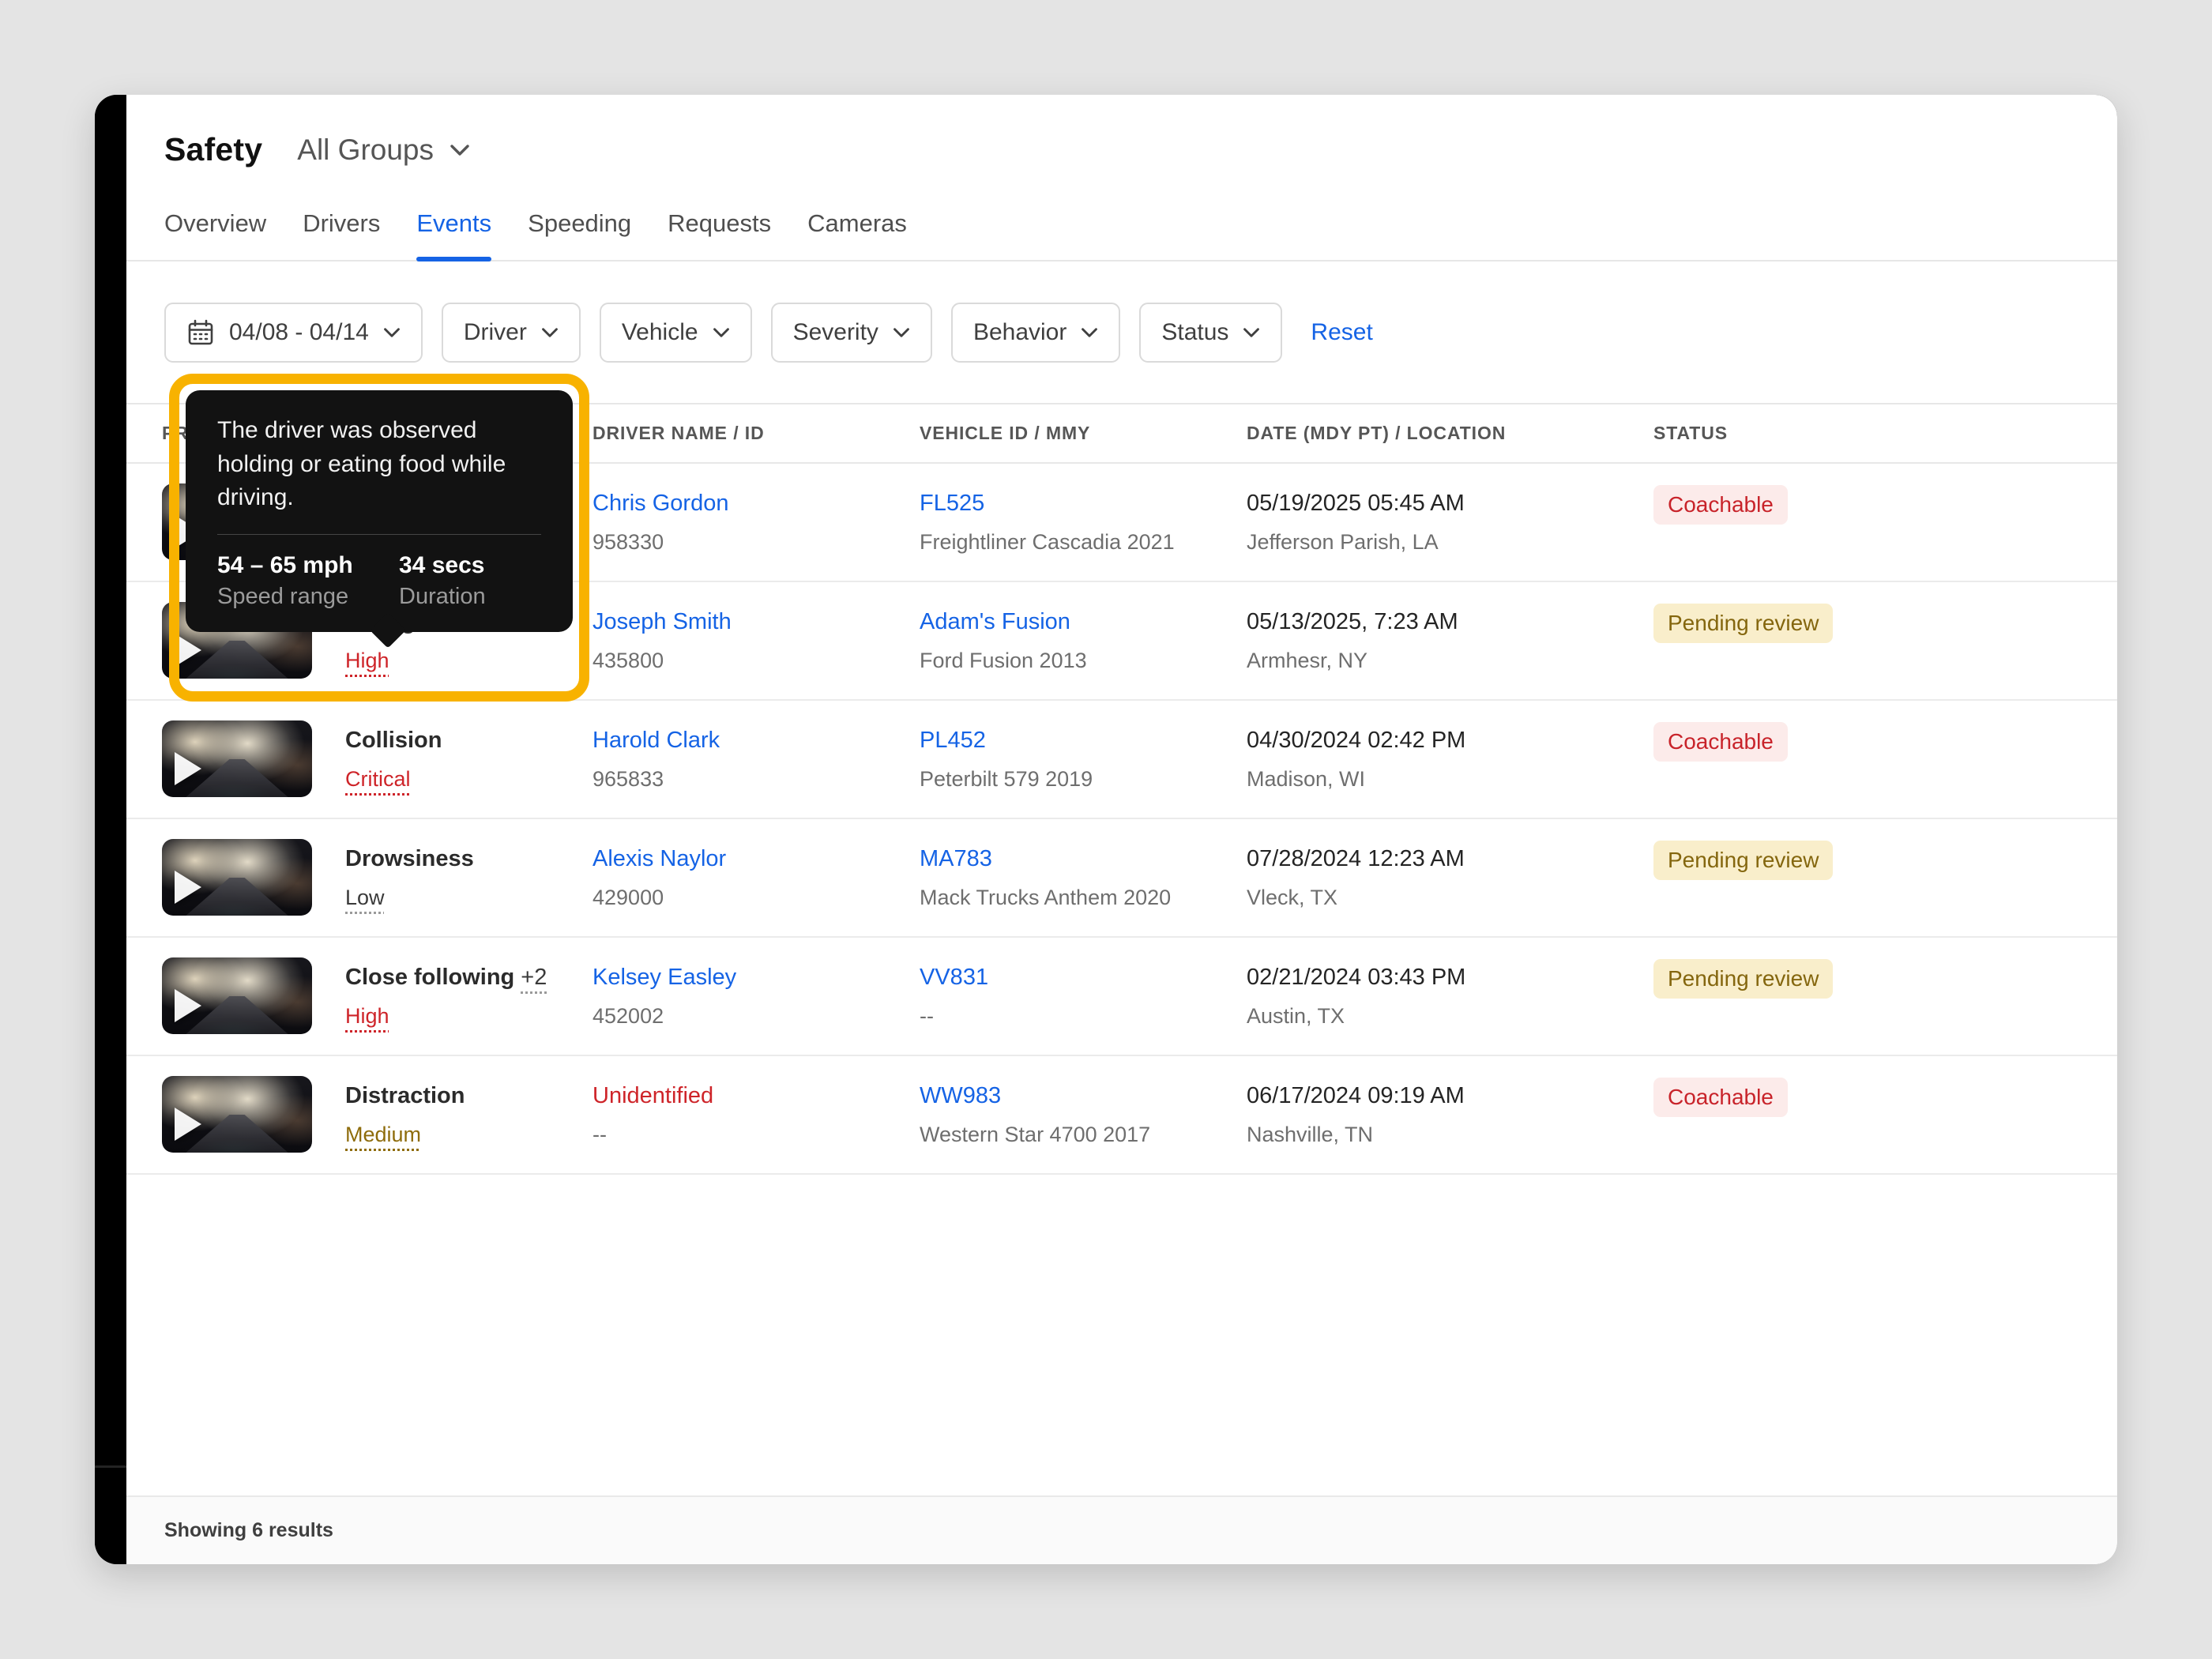 This screenshot has height=1659, width=2212. What do you see at coordinates (628, 1017) in the screenshot?
I see `driver-id: 452002` at bounding box center [628, 1017].